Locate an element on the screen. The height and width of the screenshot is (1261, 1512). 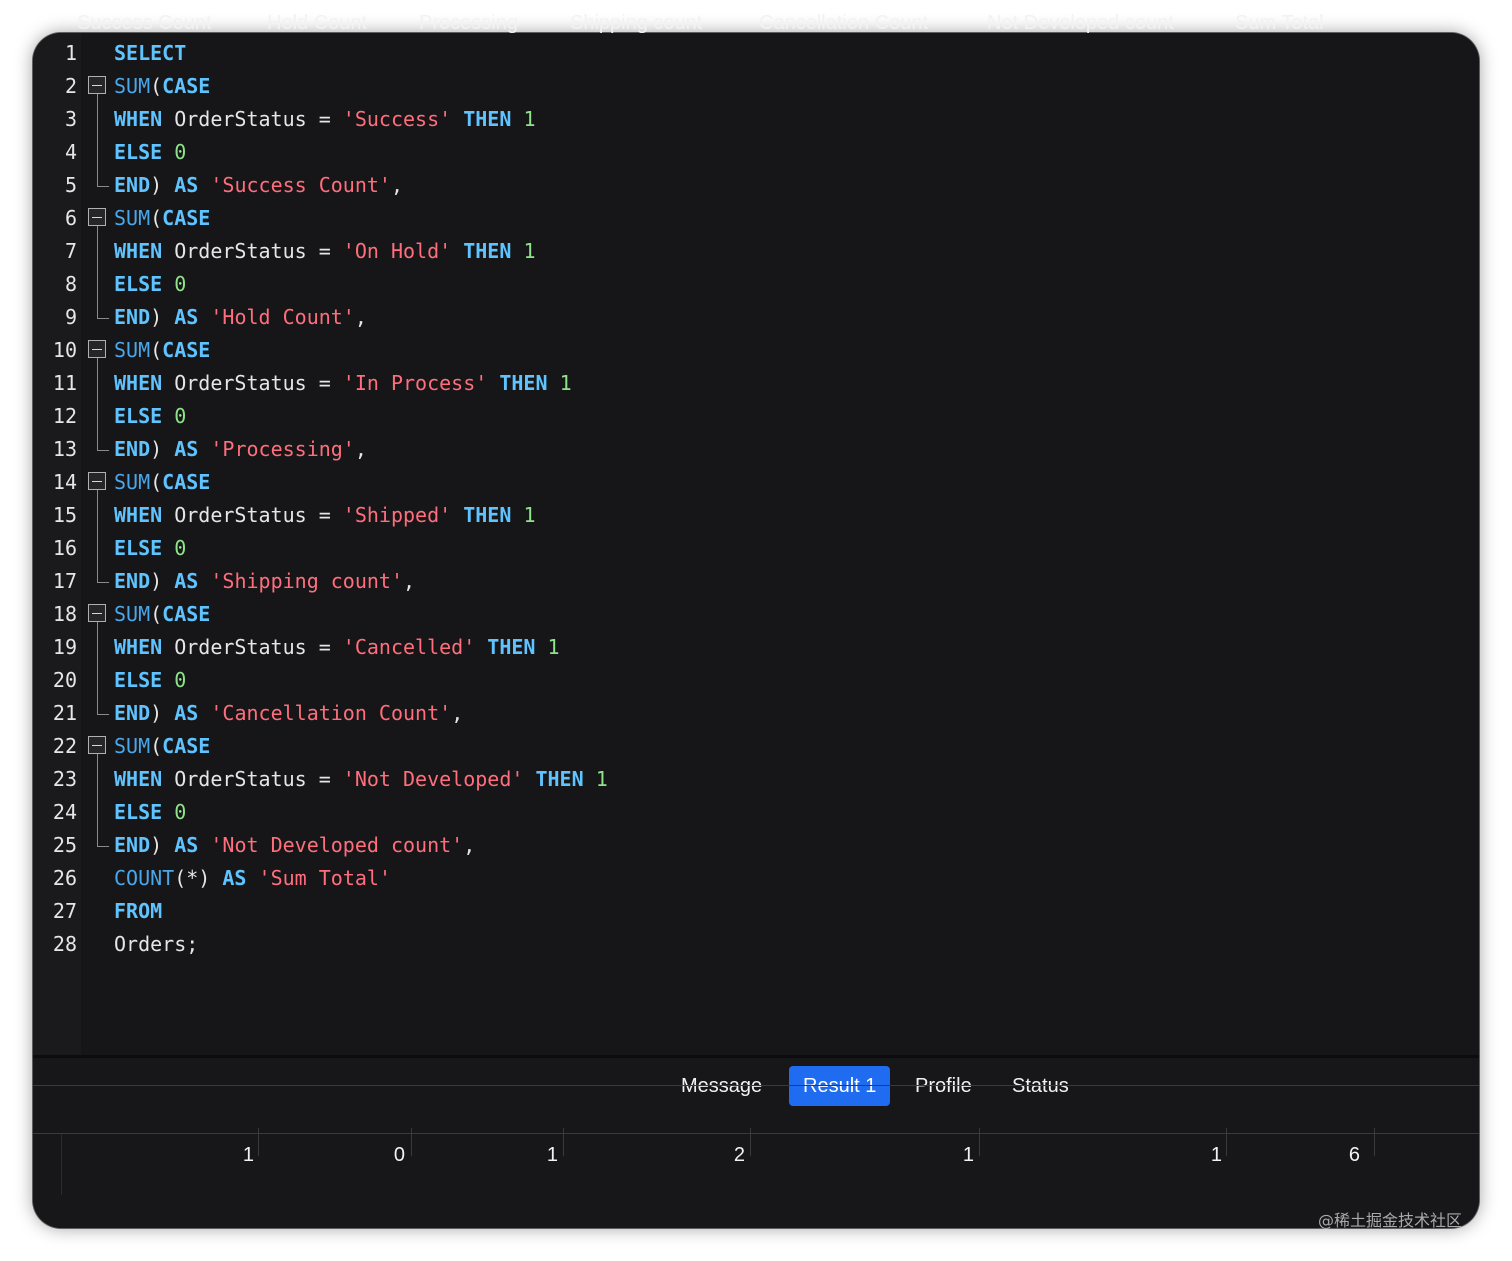
tabs-divider is located at coordinates (756, 1085).